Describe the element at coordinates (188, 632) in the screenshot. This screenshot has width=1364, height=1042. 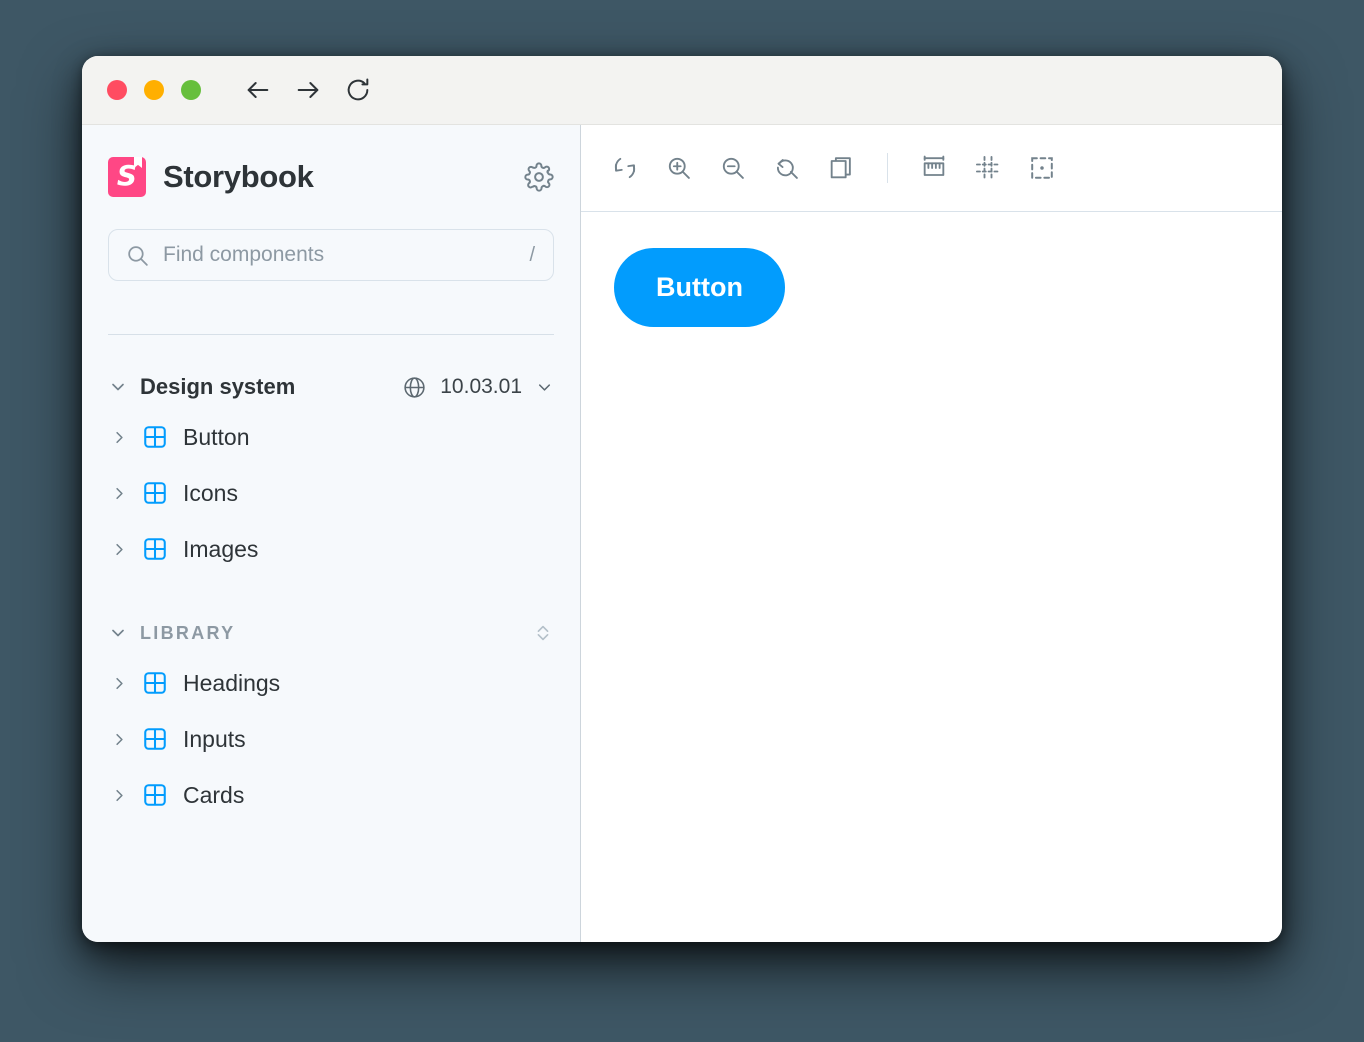
I see `tree-group-label: LIBRARY` at that location.